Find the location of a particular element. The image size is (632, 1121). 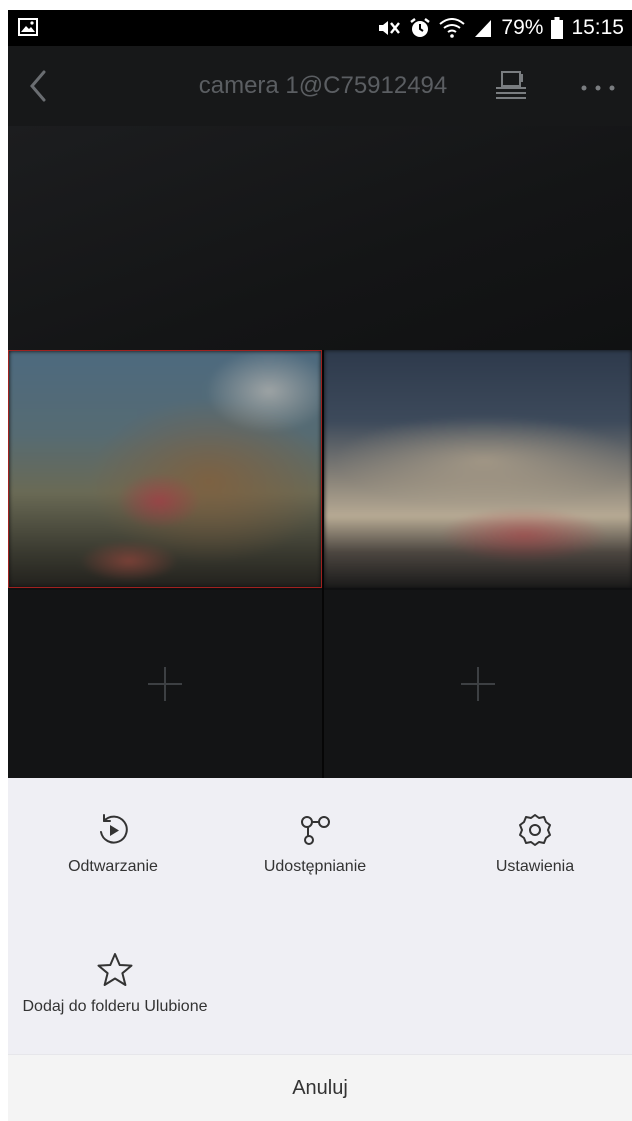

cancel-label: Anuluj is located at coordinates (320, 1087).